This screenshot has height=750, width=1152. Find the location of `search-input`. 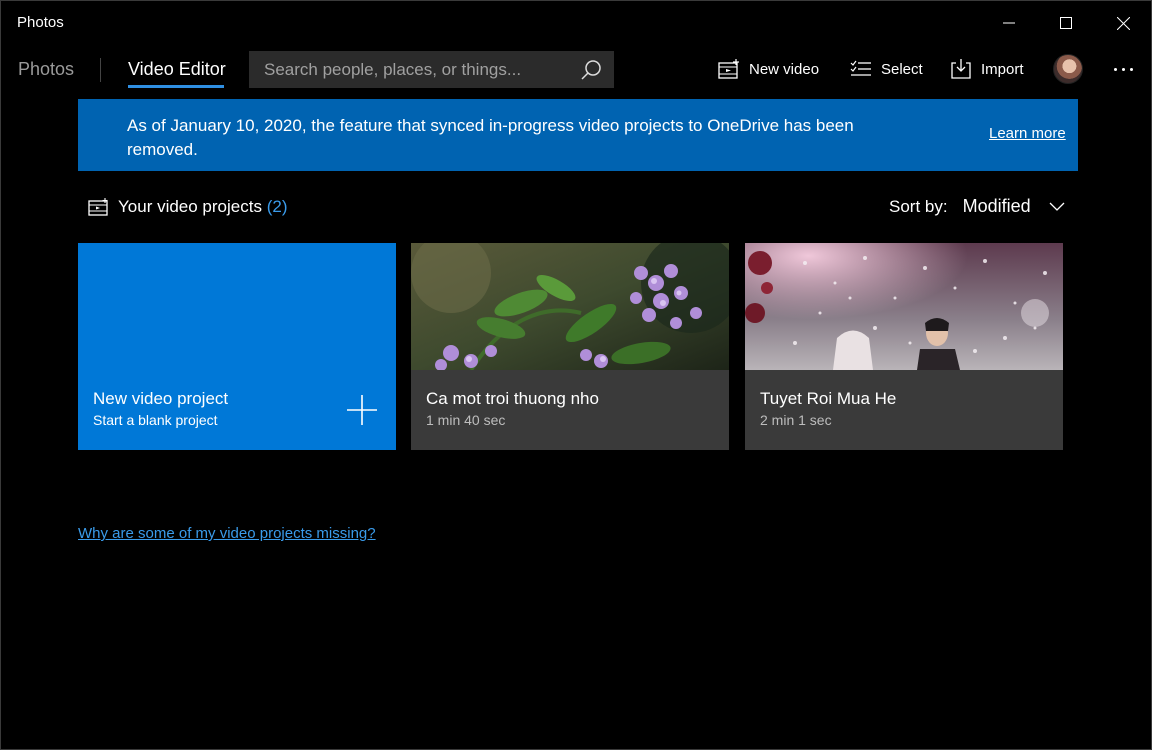

search-input is located at coordinates (408, 69).